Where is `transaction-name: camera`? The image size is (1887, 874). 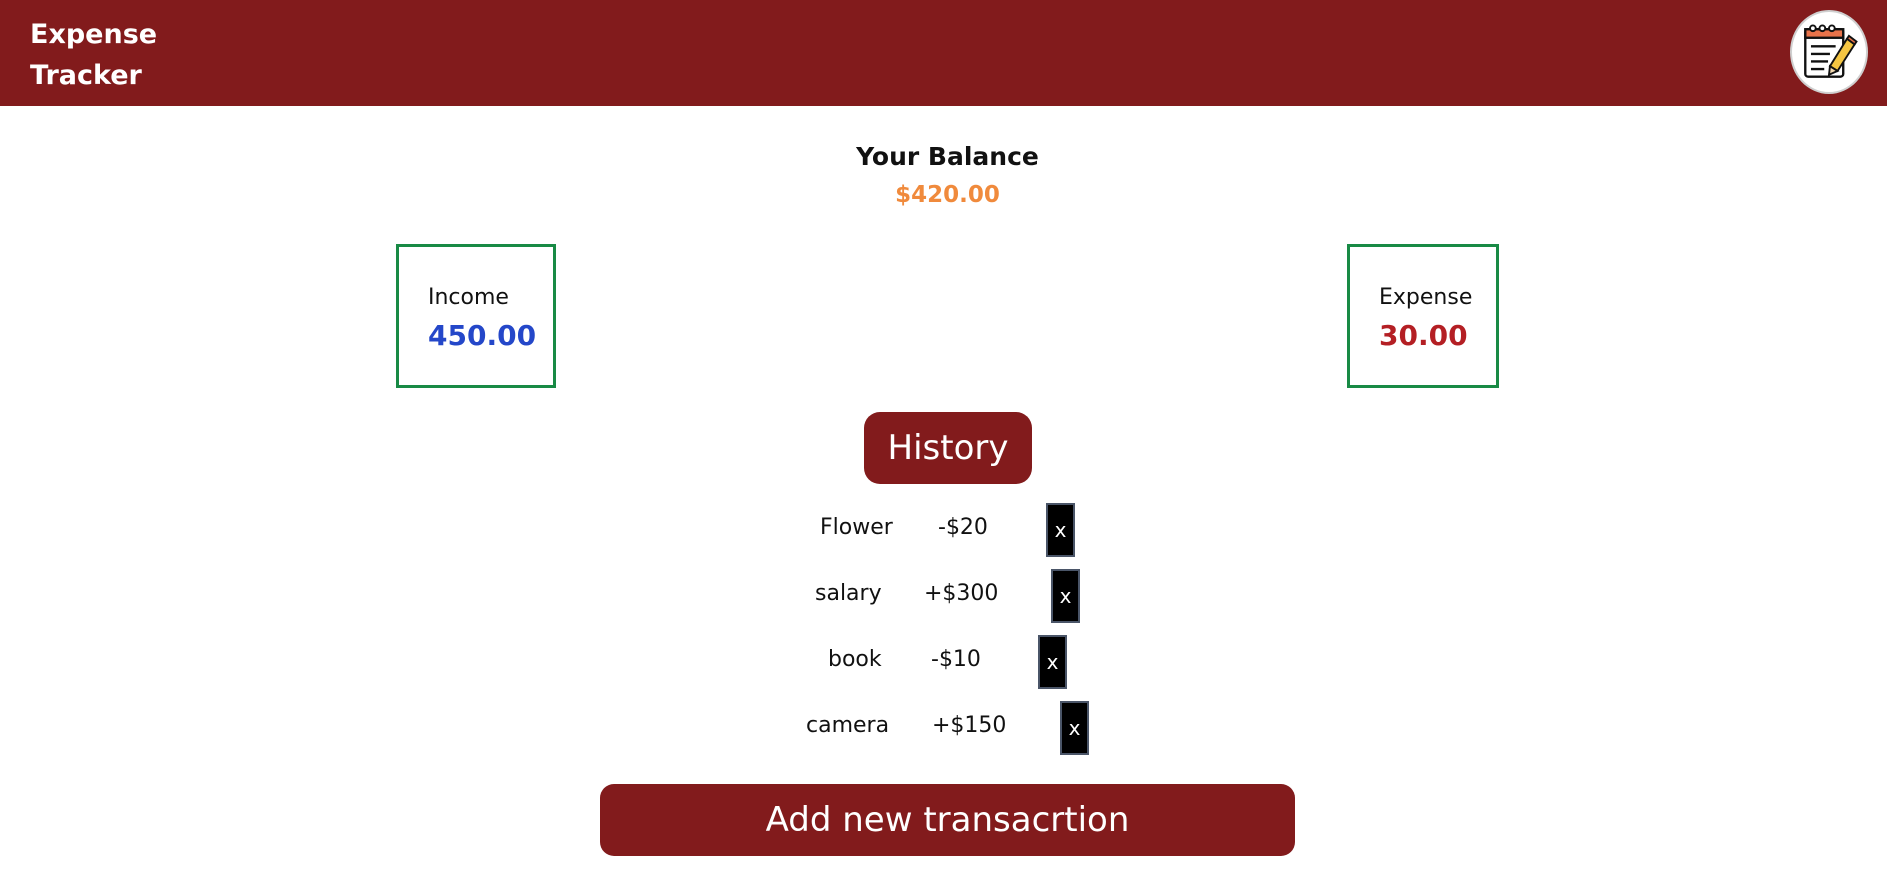 transaction-name: camera is located at coordinates (848, 725).